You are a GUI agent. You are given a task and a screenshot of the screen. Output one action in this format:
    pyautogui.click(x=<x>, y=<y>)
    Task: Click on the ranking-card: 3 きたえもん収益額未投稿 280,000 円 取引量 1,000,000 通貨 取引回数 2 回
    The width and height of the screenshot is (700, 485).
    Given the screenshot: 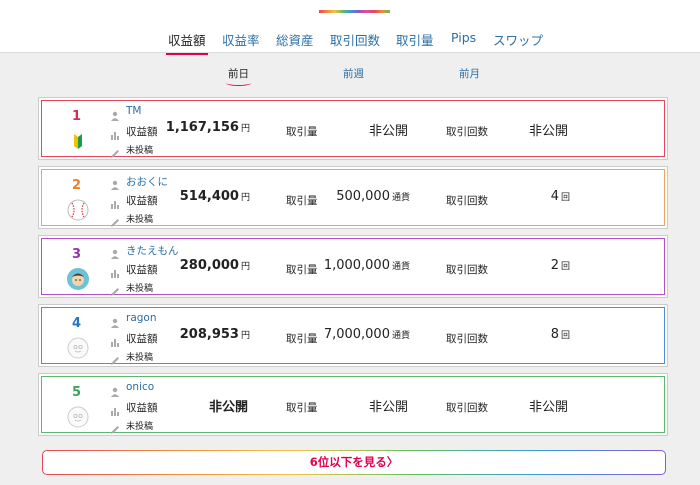 What is the action you would take?
    pyautogui.click(x=353, y=266)
    